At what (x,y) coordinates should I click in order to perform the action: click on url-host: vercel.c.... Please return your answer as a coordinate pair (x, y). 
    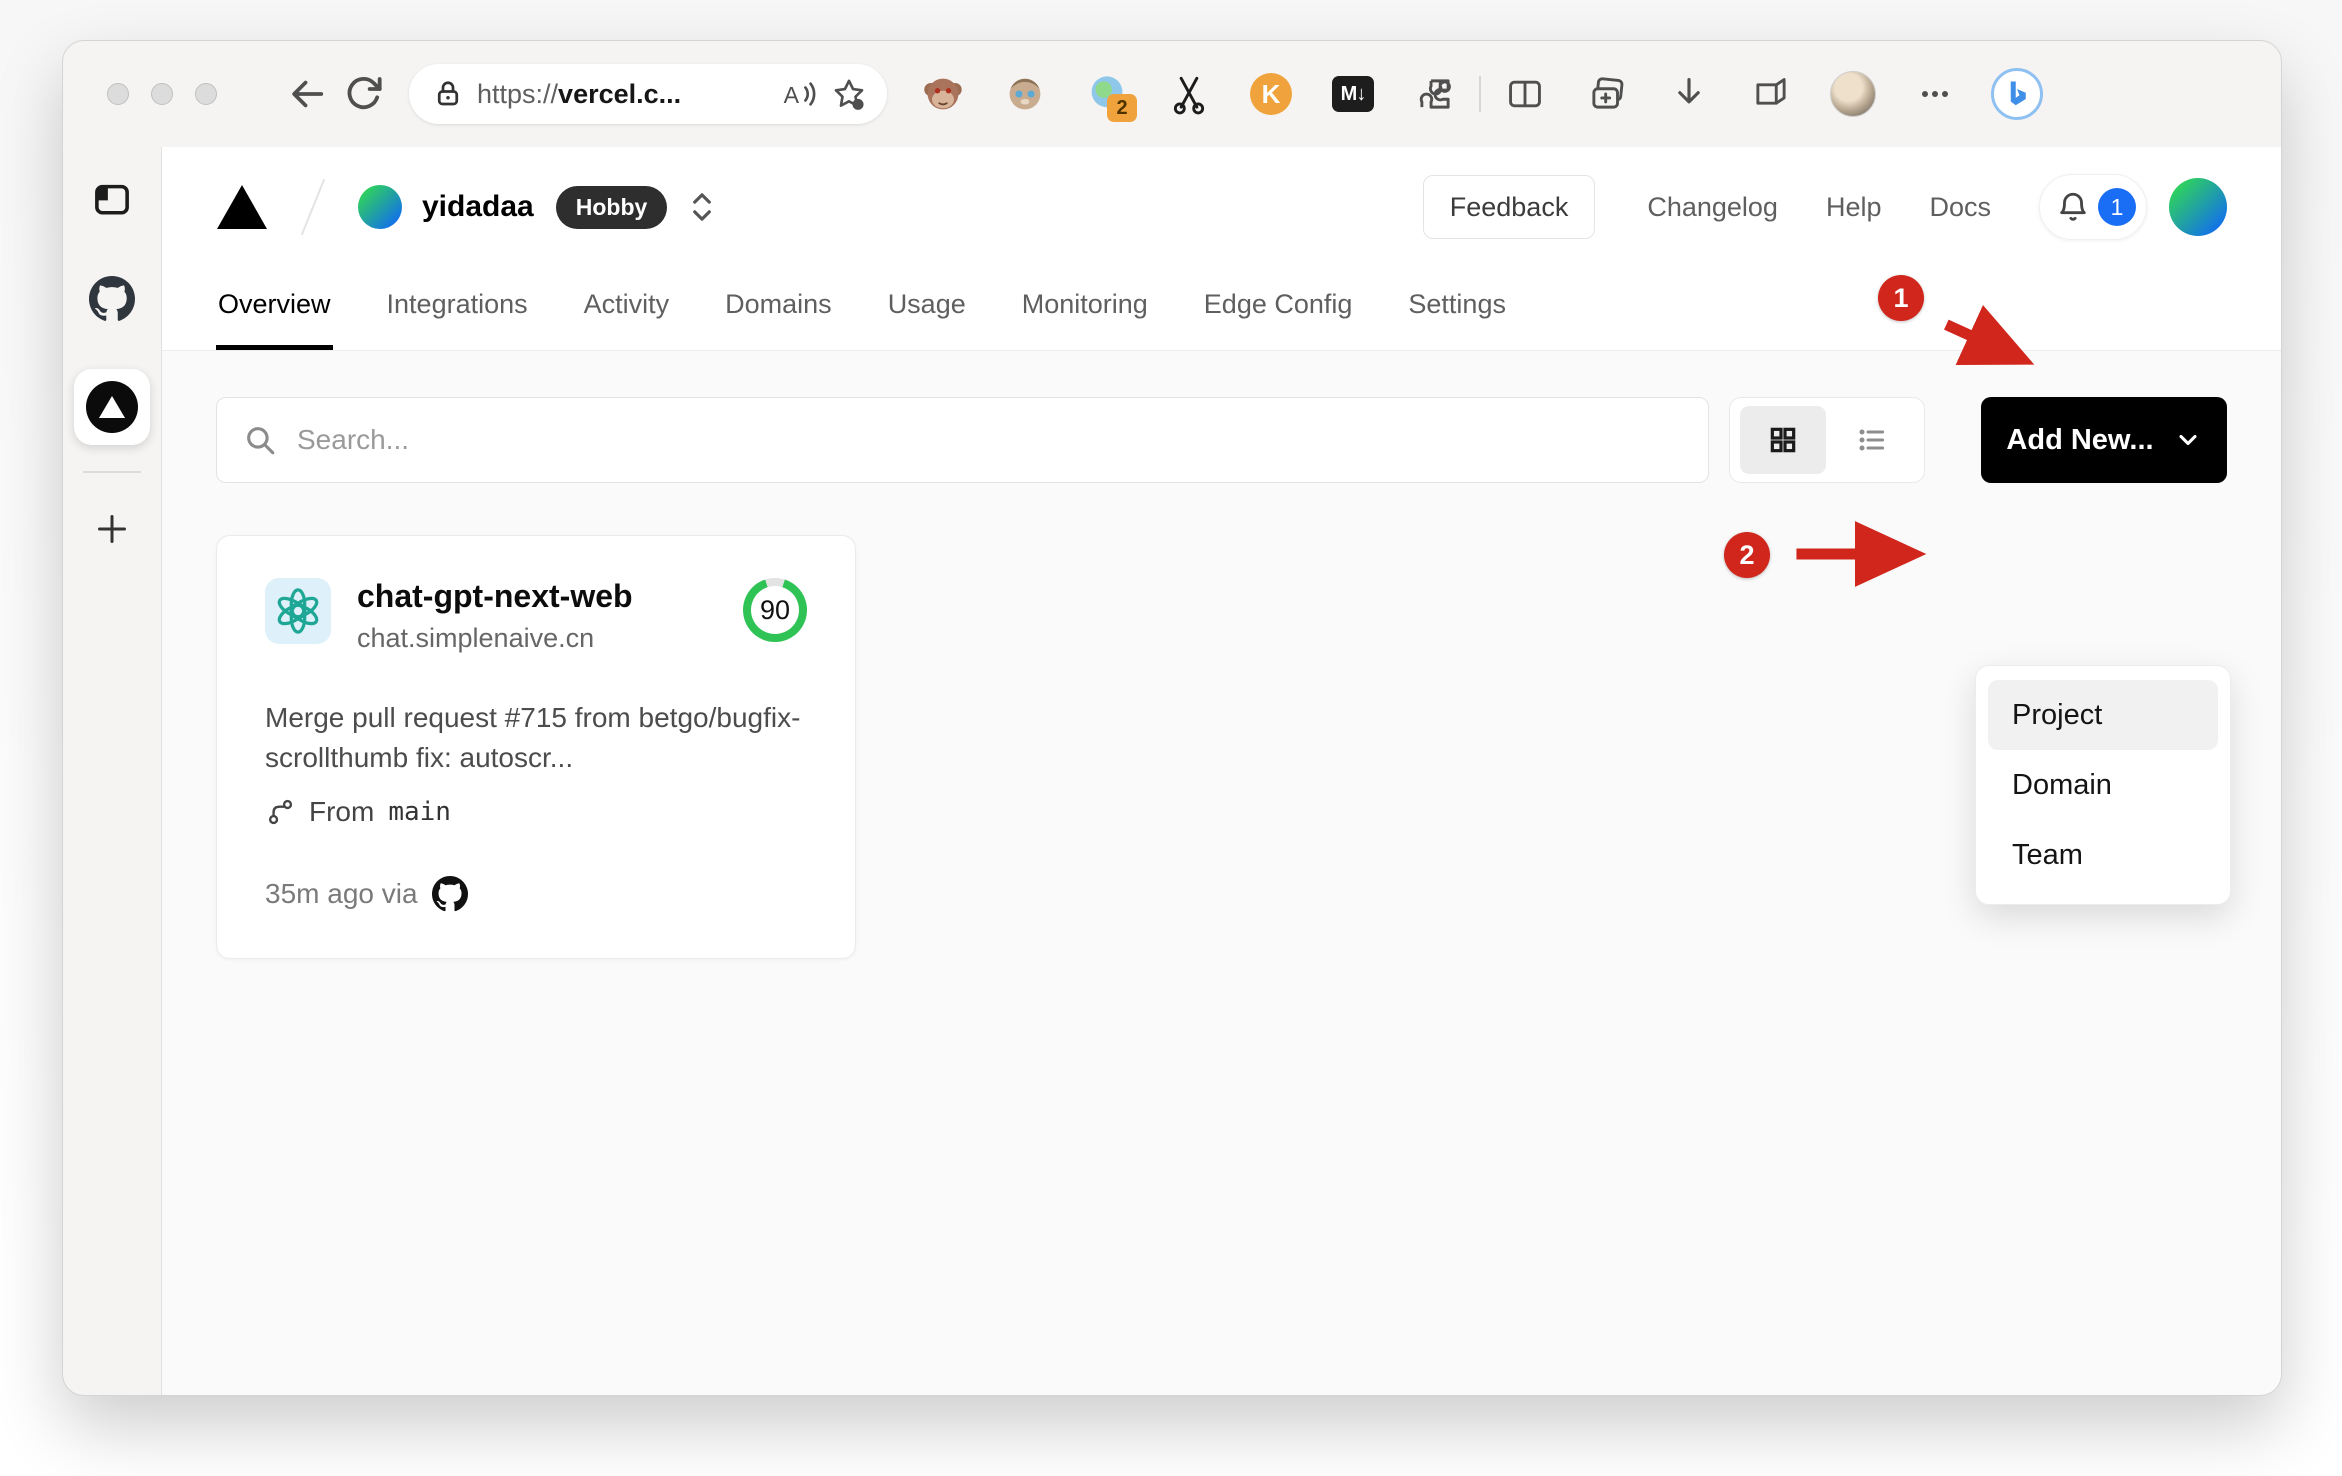
    Looking at the image, I should click on (620, 93).